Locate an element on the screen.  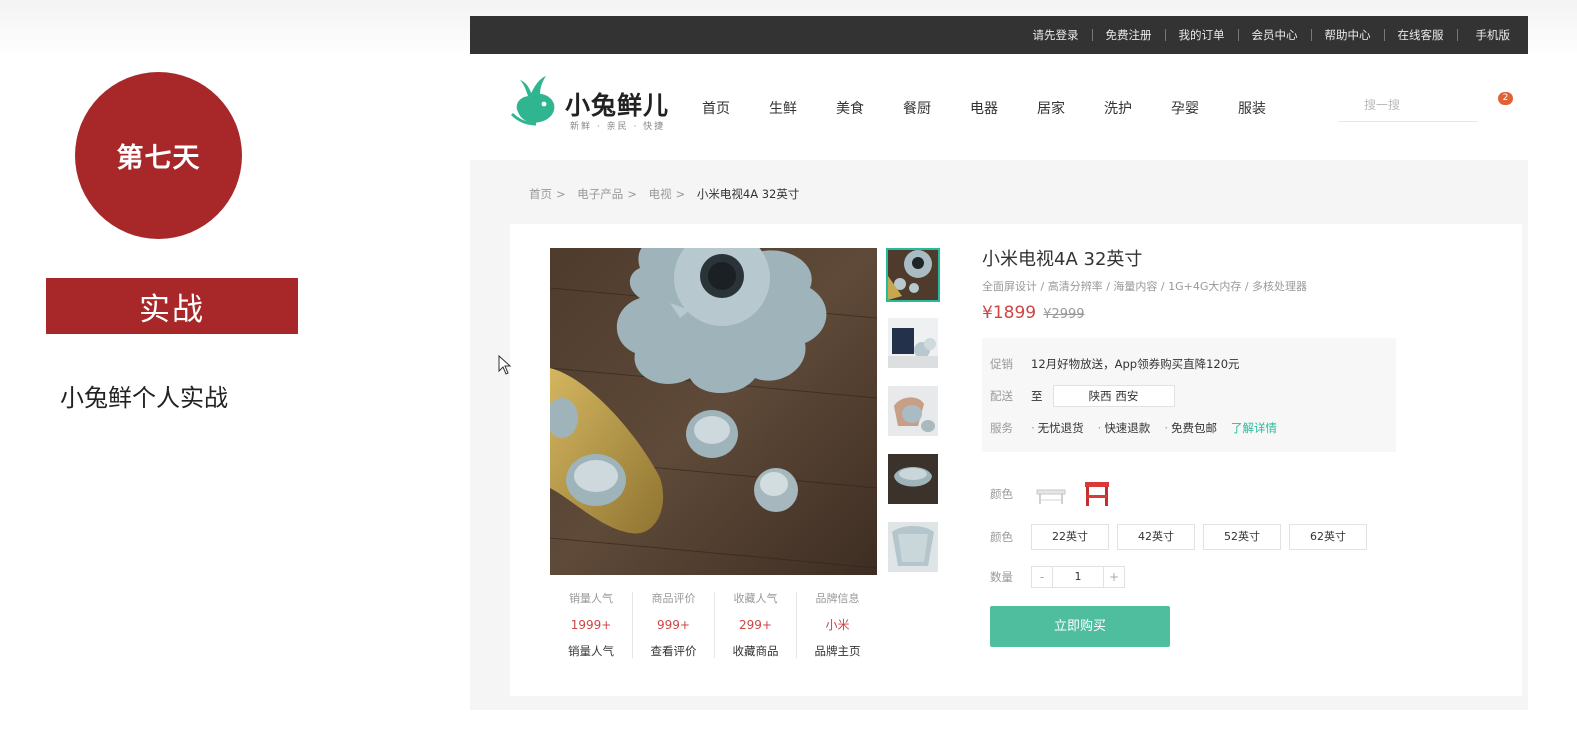
site-logo: 小兔鲜儿 新鲜 · 亲民 · 快捷 is located at coordinates (595, 104).